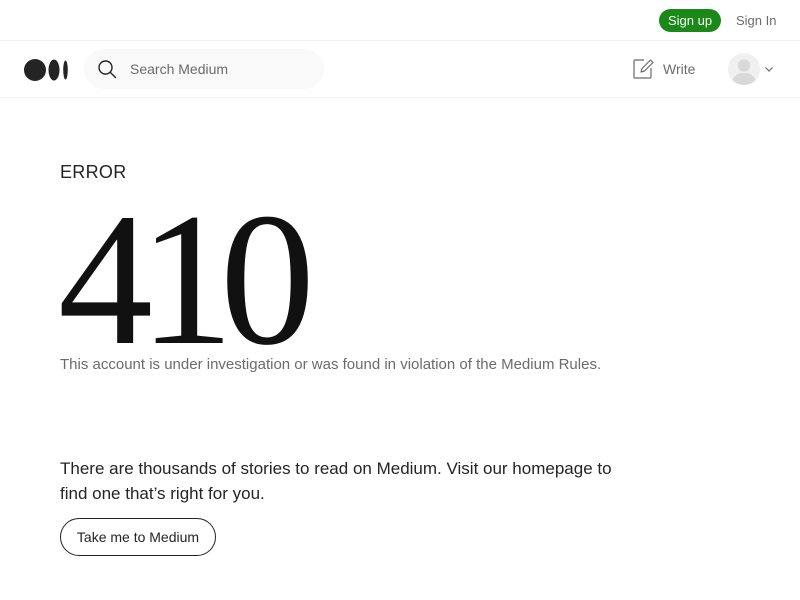 This screenshot has height=600, width=800. What do you see at coordinates (47, 70) in the screenshot?
I see `medium-logo-icon` at bounding box center [47, 70].